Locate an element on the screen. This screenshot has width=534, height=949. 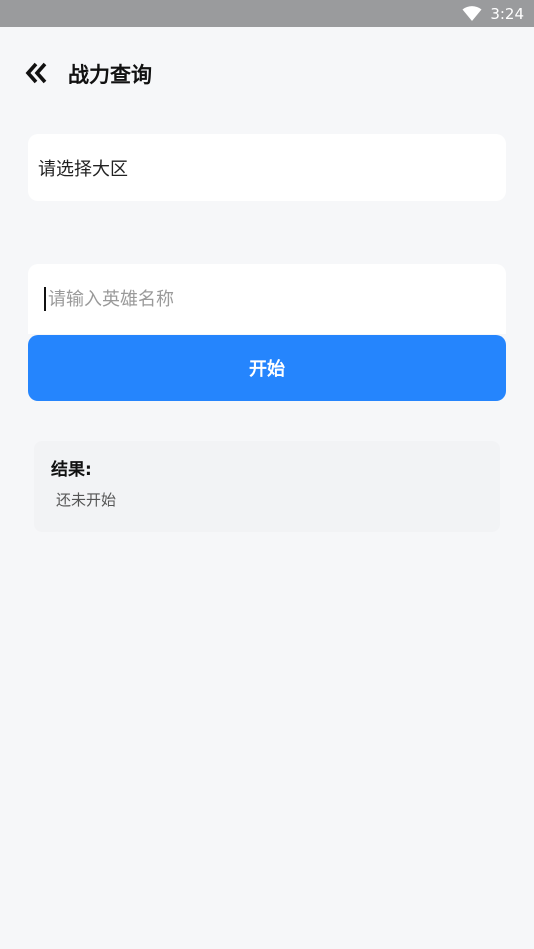
page-title: 战力查询 is located at coordinates (110, 75).